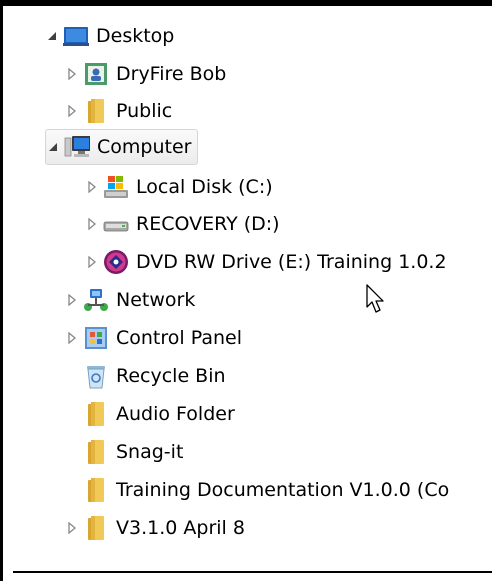 This screenshot has width=492, height=581. What do you see at coordinates (116, 262) in the screenshot?
I see `dvd-disc-icon` at bounding box center [116, 262].